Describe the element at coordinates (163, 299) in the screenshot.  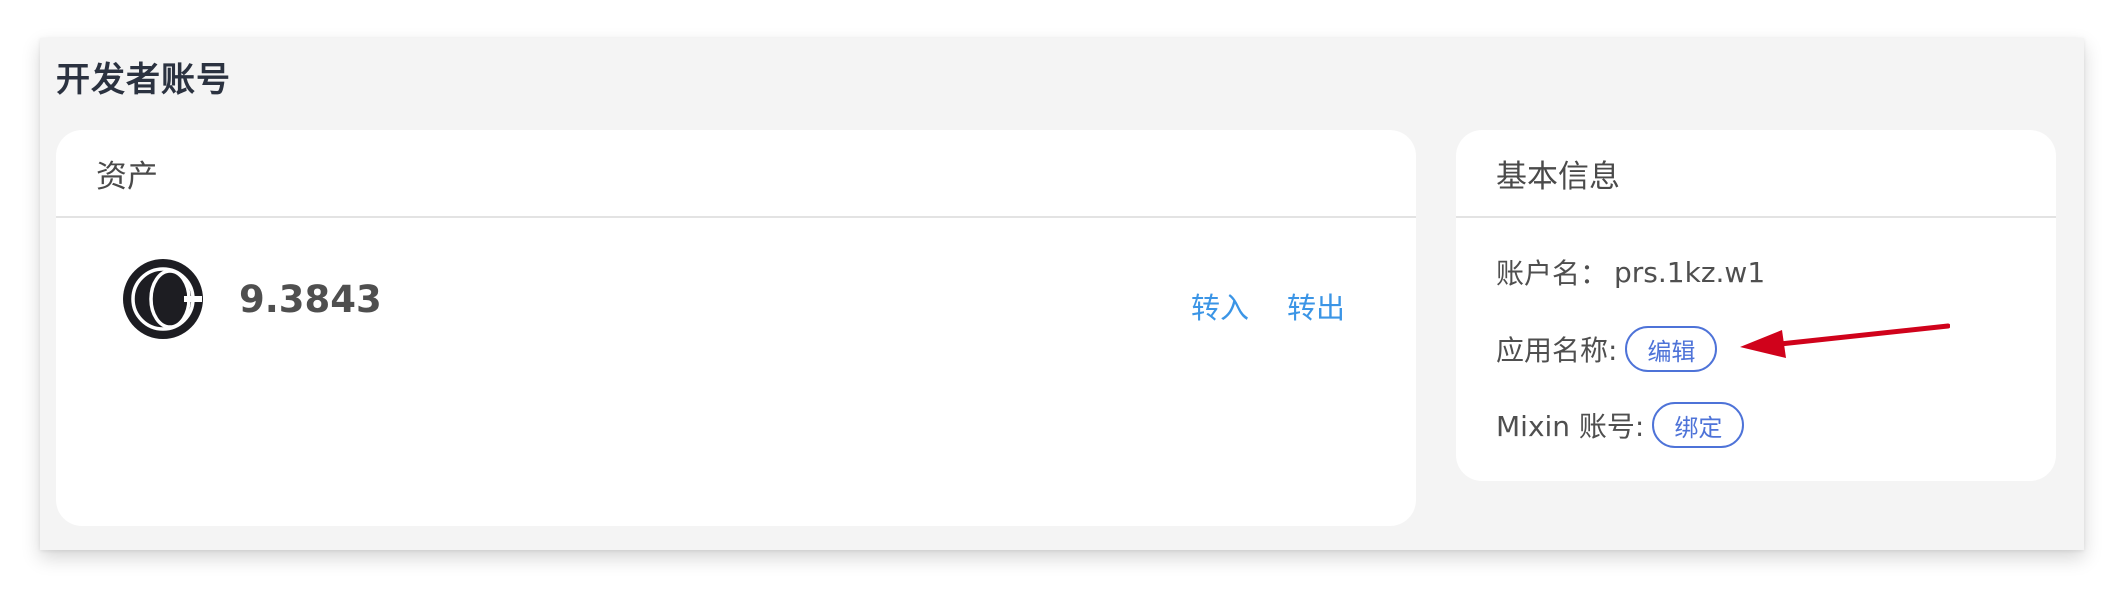
I see `prs-coin-icon` at that location.